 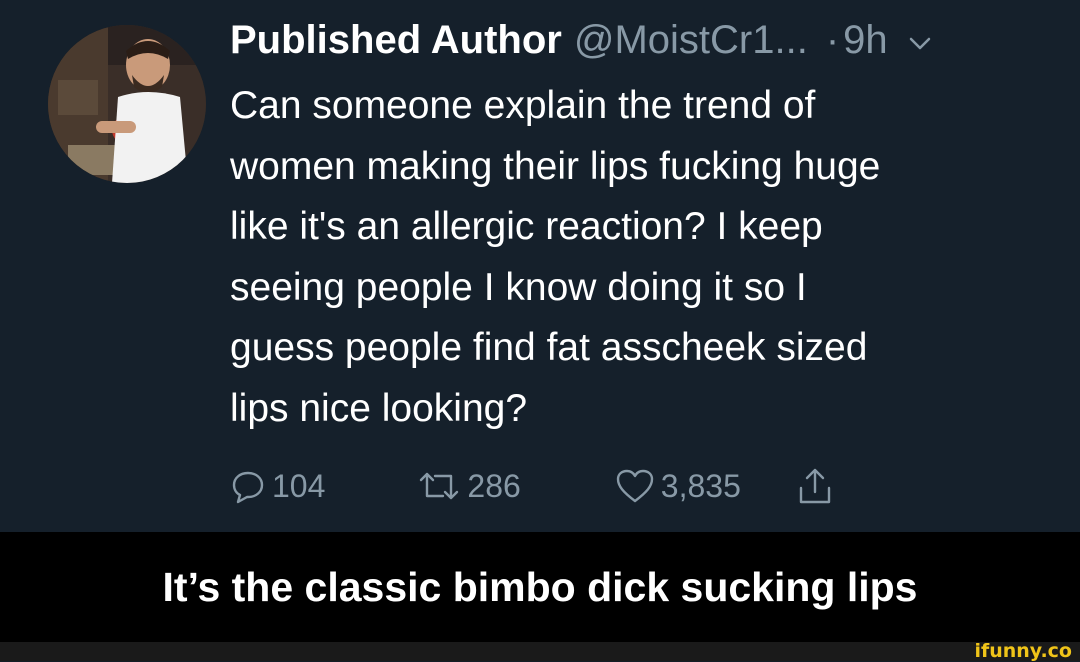 I want to click on share-button, so click(x=815, y=486).